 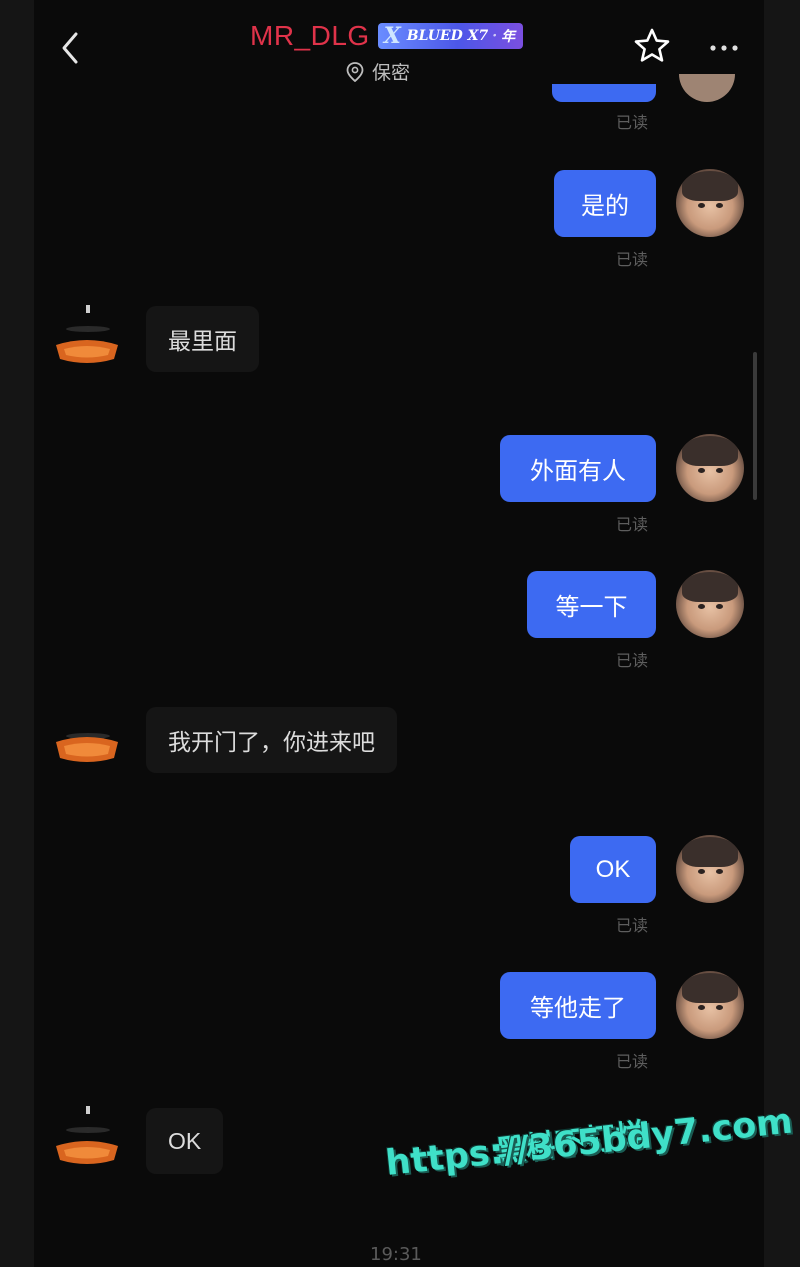 I want to click on right-margin, so click(x=782, y=633).